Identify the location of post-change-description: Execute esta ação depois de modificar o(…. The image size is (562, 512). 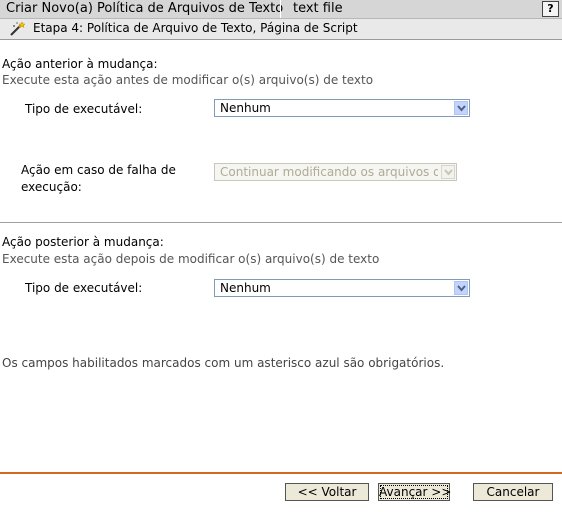
(191, 259).